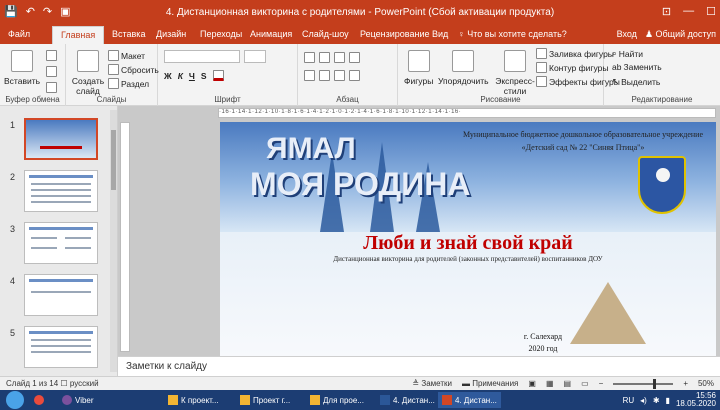  Describe the element at coordinates (550, 383) in the screenshot. I see `sorter-view-icon: ▦` at that location.